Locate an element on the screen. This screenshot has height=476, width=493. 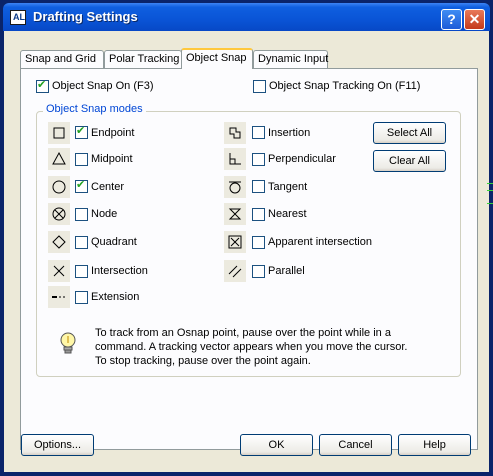
nearest-checkbox is located at coordinates (258, 214).